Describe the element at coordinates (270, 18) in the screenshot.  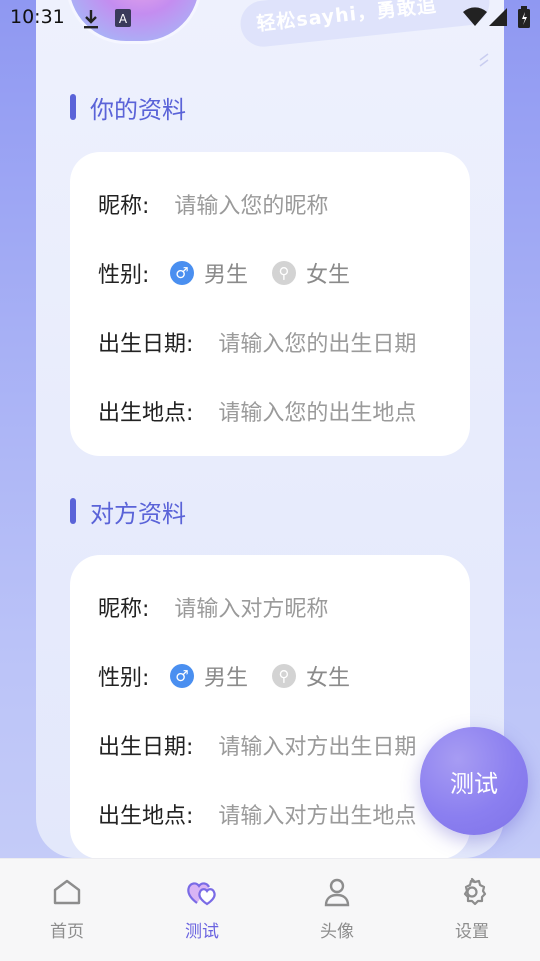
I see `status-bar: 10:31 A` at that location.